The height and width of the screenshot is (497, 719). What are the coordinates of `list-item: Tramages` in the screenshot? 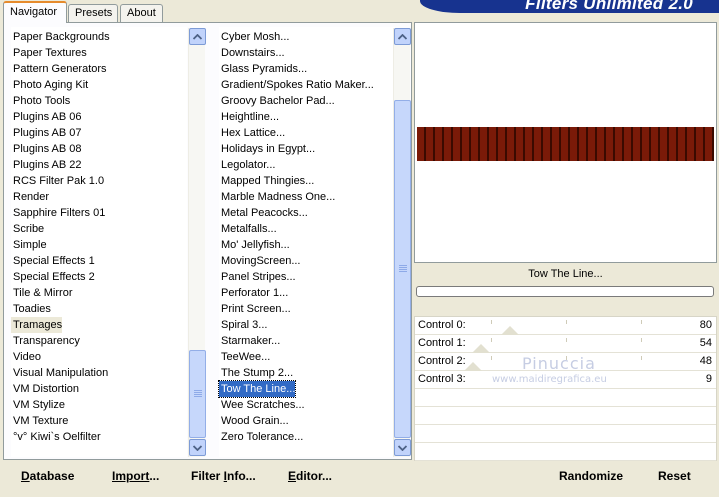 It's located at (37, 325).